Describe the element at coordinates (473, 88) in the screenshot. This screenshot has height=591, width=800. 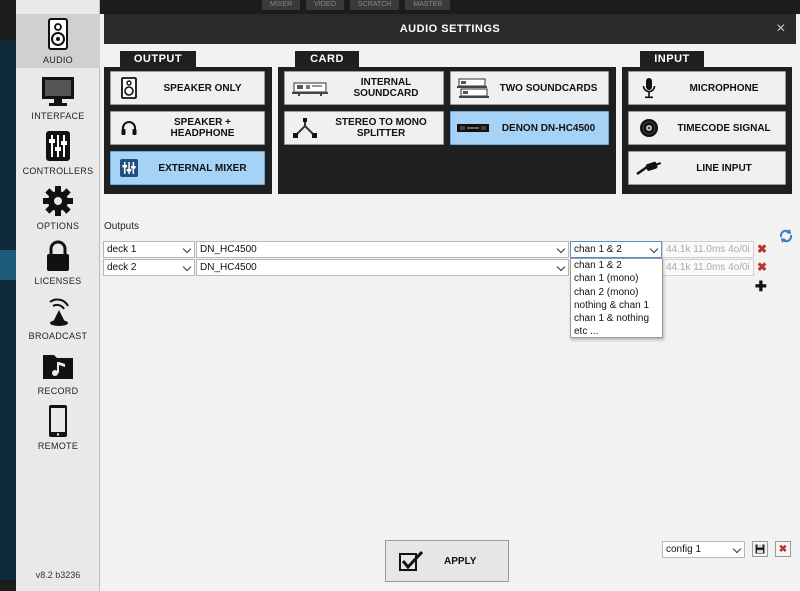
I see `two-soundcards-icon` at that location.